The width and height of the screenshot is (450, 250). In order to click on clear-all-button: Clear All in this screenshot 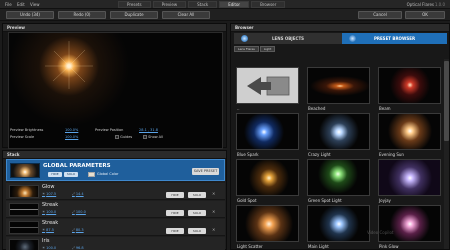, I will do `click(186, 15)`.